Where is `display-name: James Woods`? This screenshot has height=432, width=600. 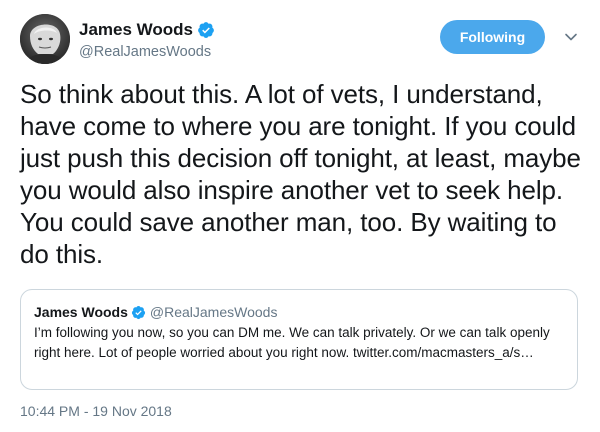 display-name: James Woods is located at coordinates (136, 30).